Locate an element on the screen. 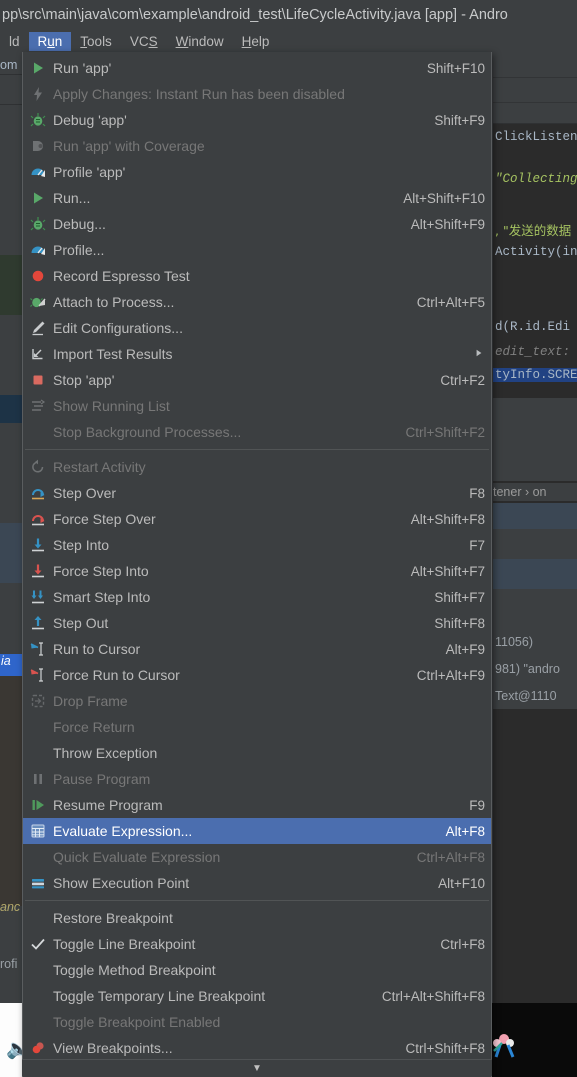  menu-item-label: Force Step Over is located at coordinates (104, 519).